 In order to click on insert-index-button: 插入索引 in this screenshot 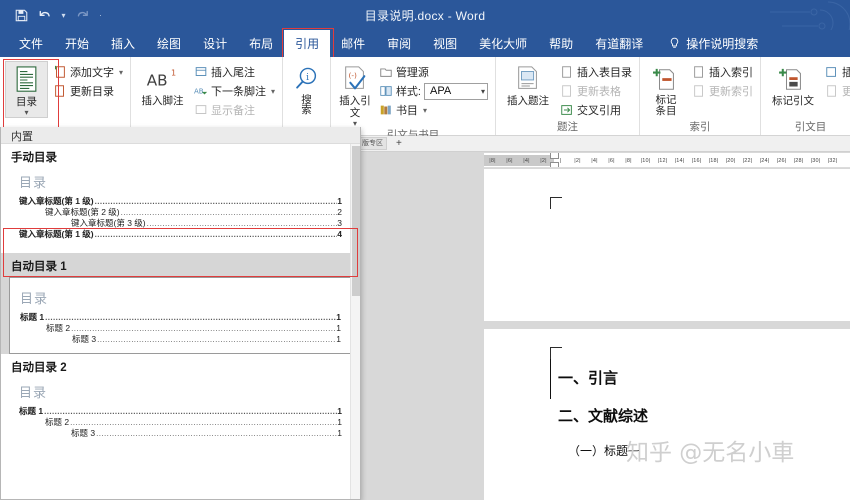, I will do `click(722, 72)`.